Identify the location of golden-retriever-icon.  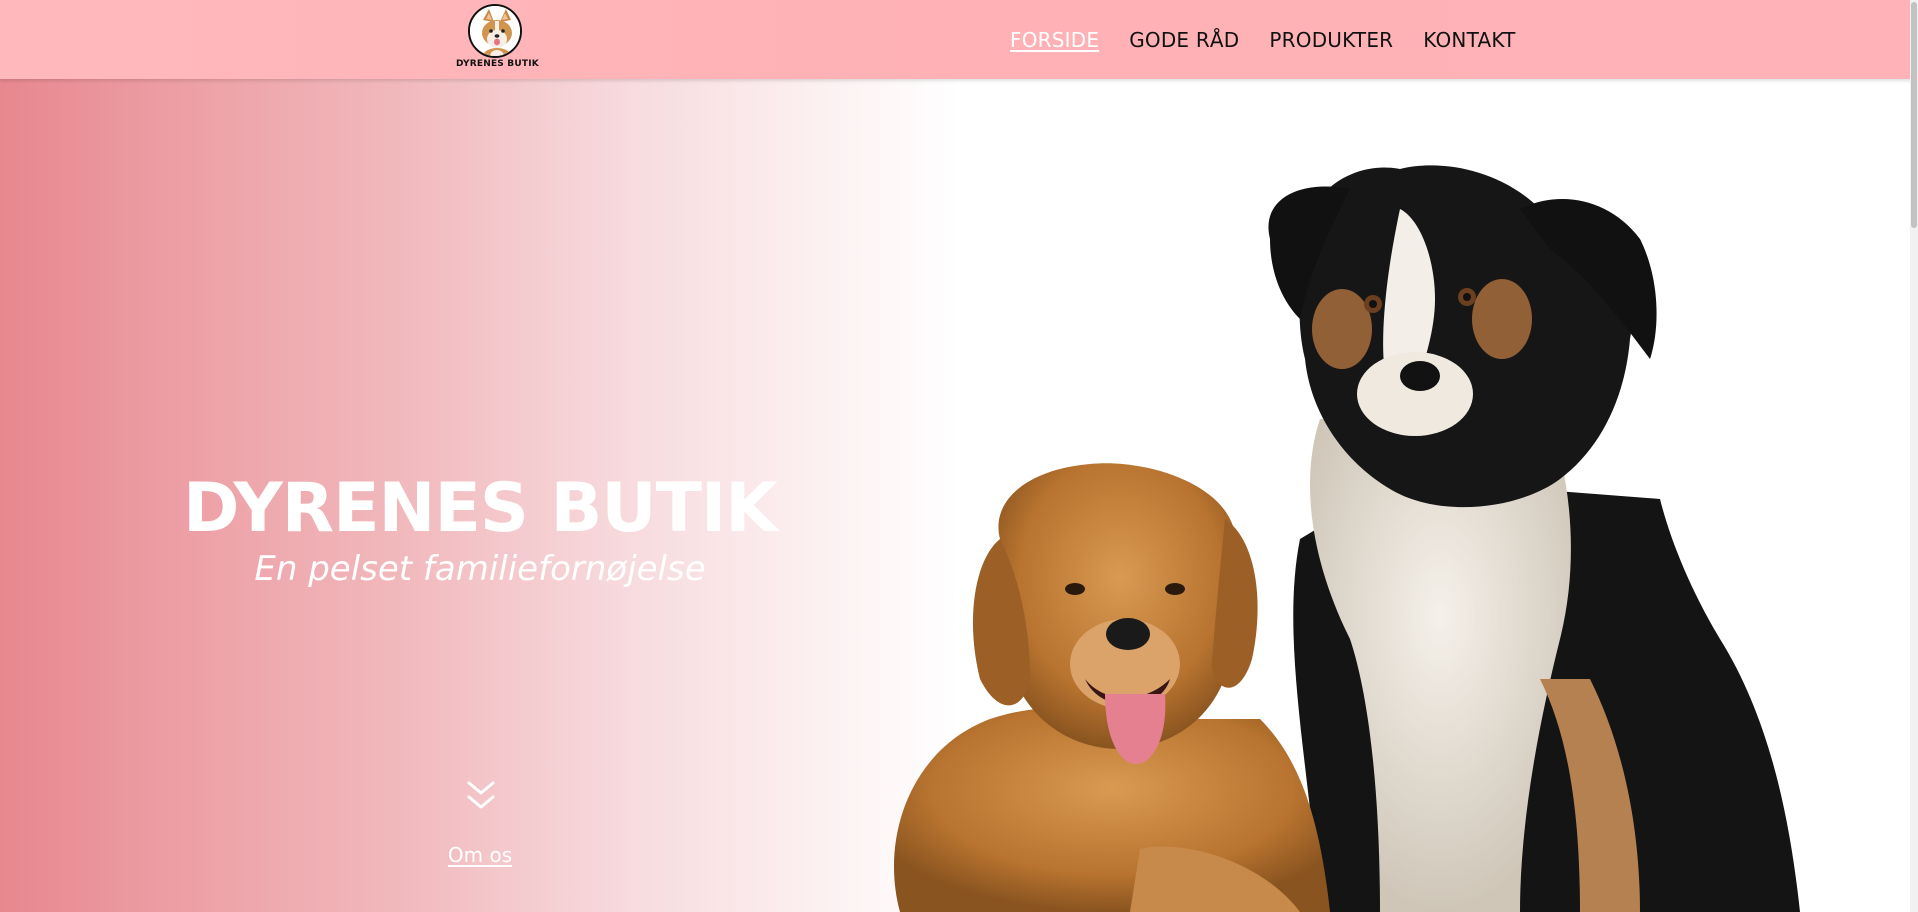
(1112, 687).